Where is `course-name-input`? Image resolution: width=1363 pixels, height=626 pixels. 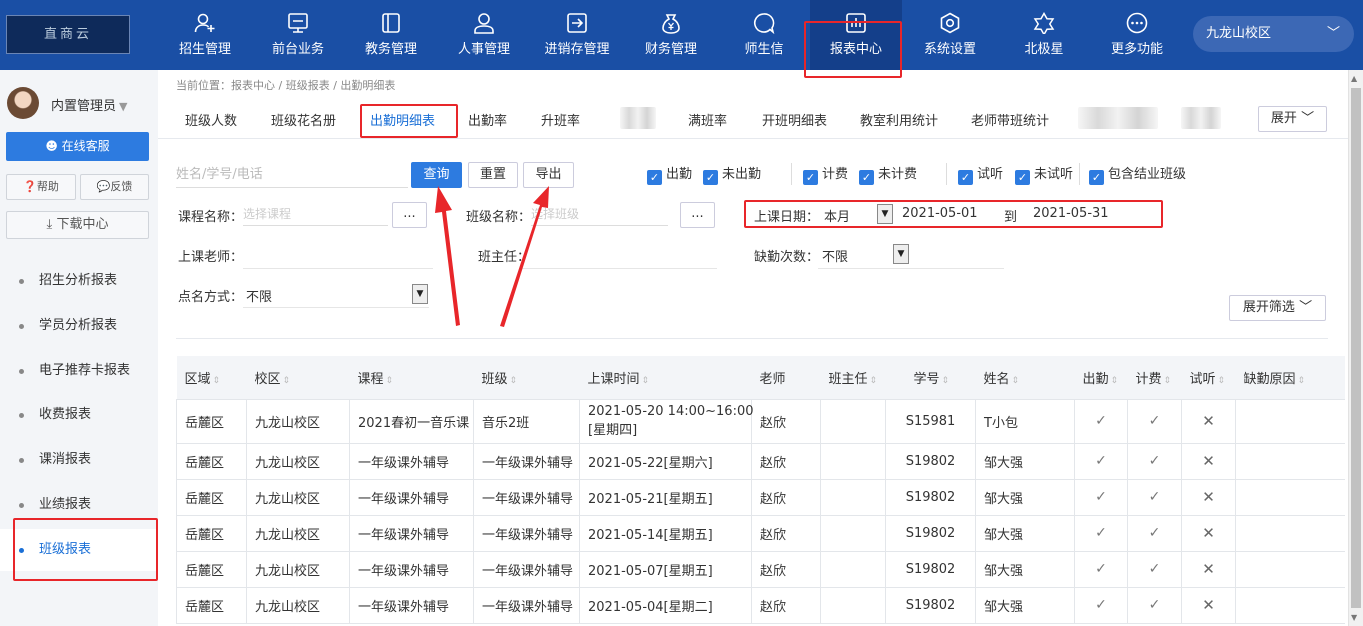 course-name-input is located at coordinates (315, 214).